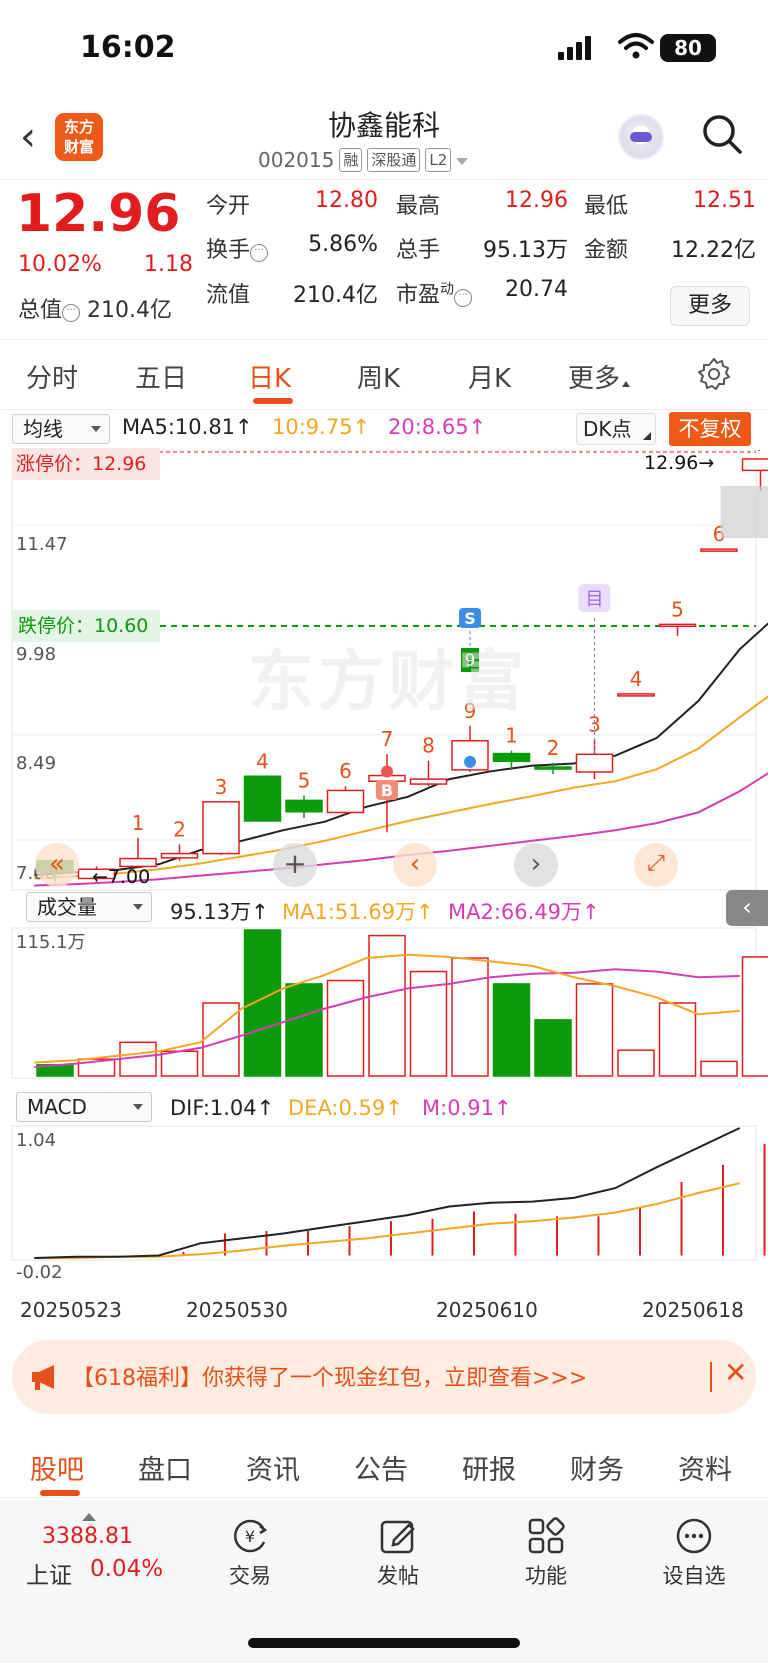  I want to click on macd-max-label: 1.04, so click(36, 1140).